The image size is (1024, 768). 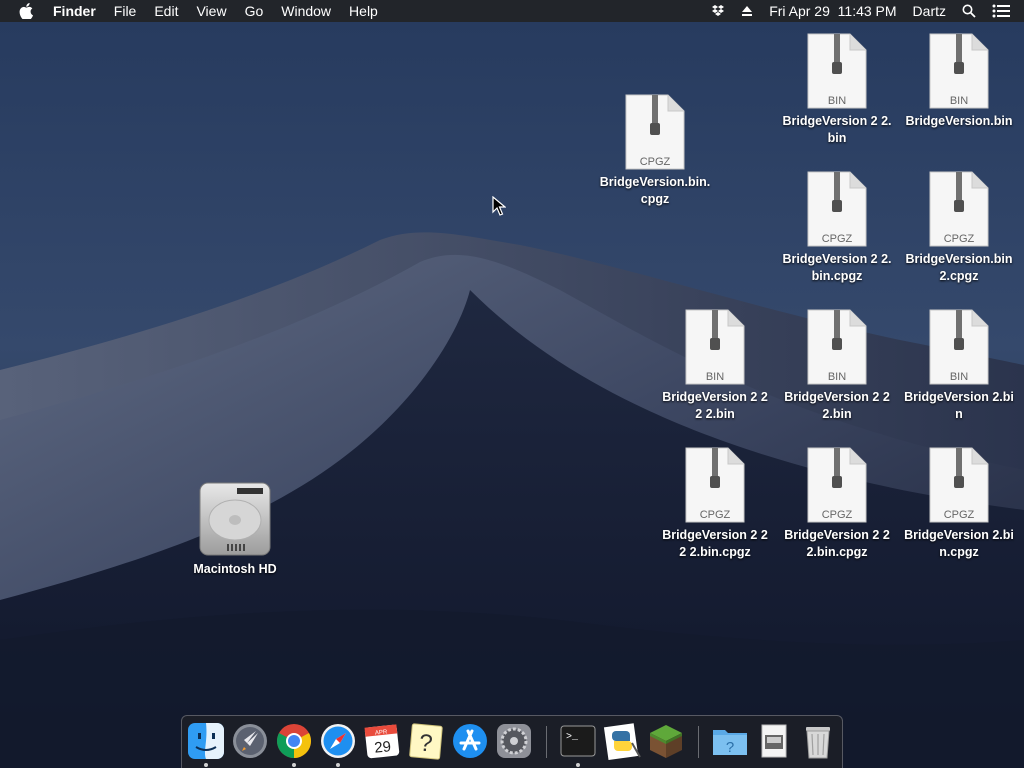 I want to click on dock: APR 29 ? >_ ?, so click(x=512, y=741).